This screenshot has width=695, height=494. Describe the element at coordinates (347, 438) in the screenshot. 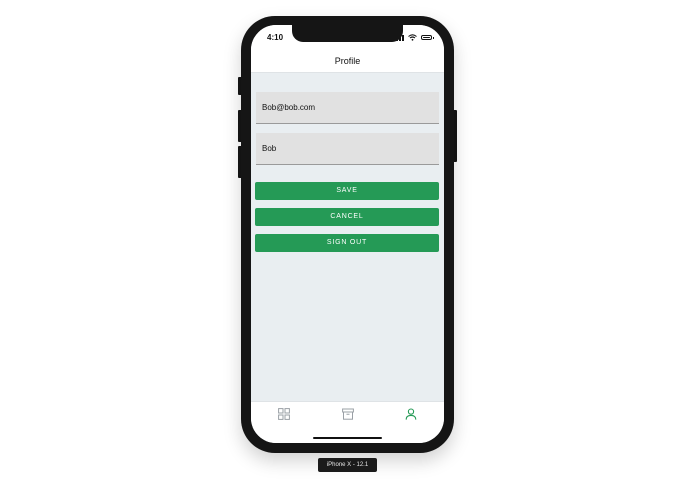

I see `home-indicator` at that location.